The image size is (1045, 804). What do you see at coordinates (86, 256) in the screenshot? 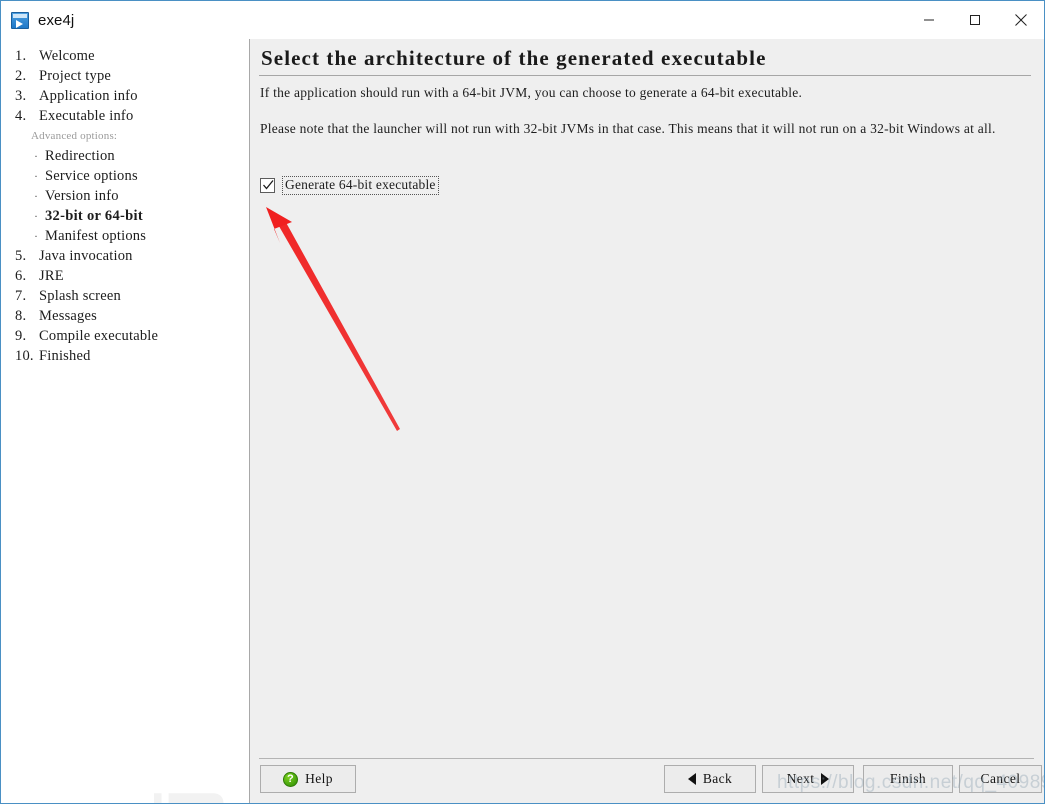
I see `step-label: Java invocation` at bounding box center [86, 256].